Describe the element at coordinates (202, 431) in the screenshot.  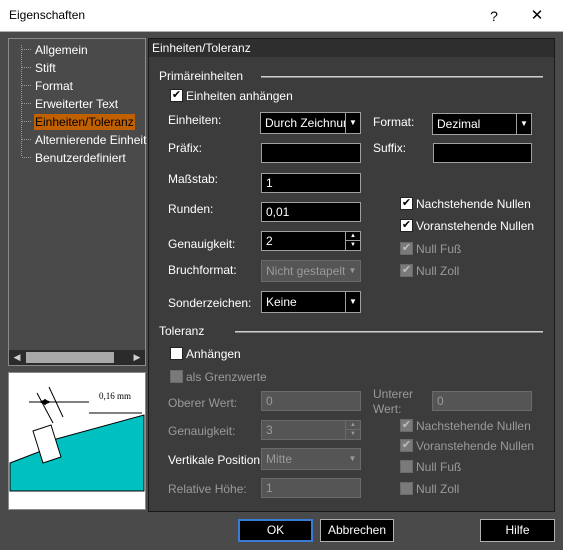
I see `tolerance-precision-label: Genauigkeit:` at that location.